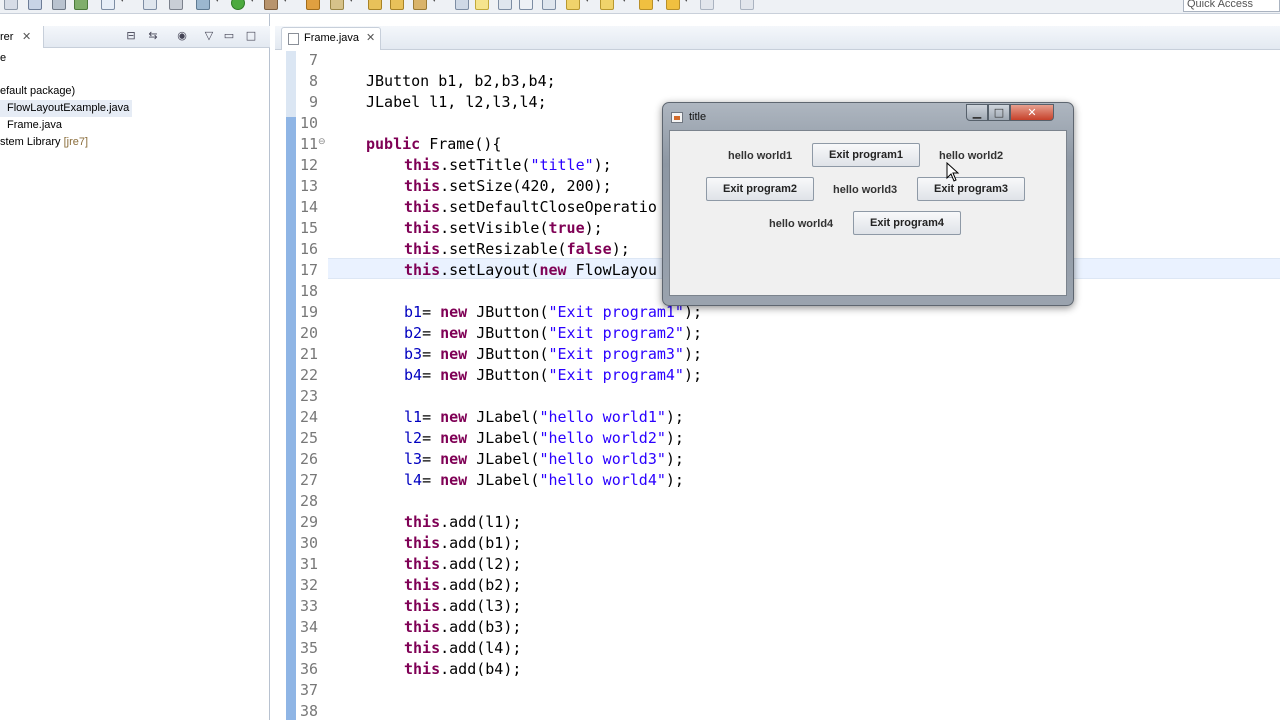  I want to click on save-icon, so click(35, 5).